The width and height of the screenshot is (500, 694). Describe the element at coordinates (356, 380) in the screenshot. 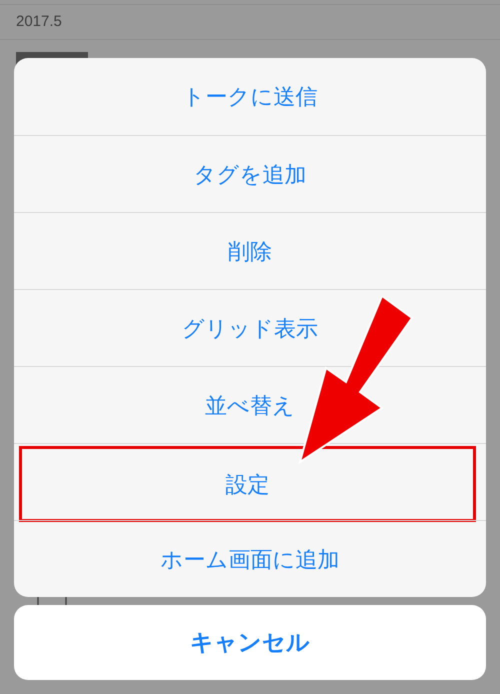

I see `arrow-icon` at that location.